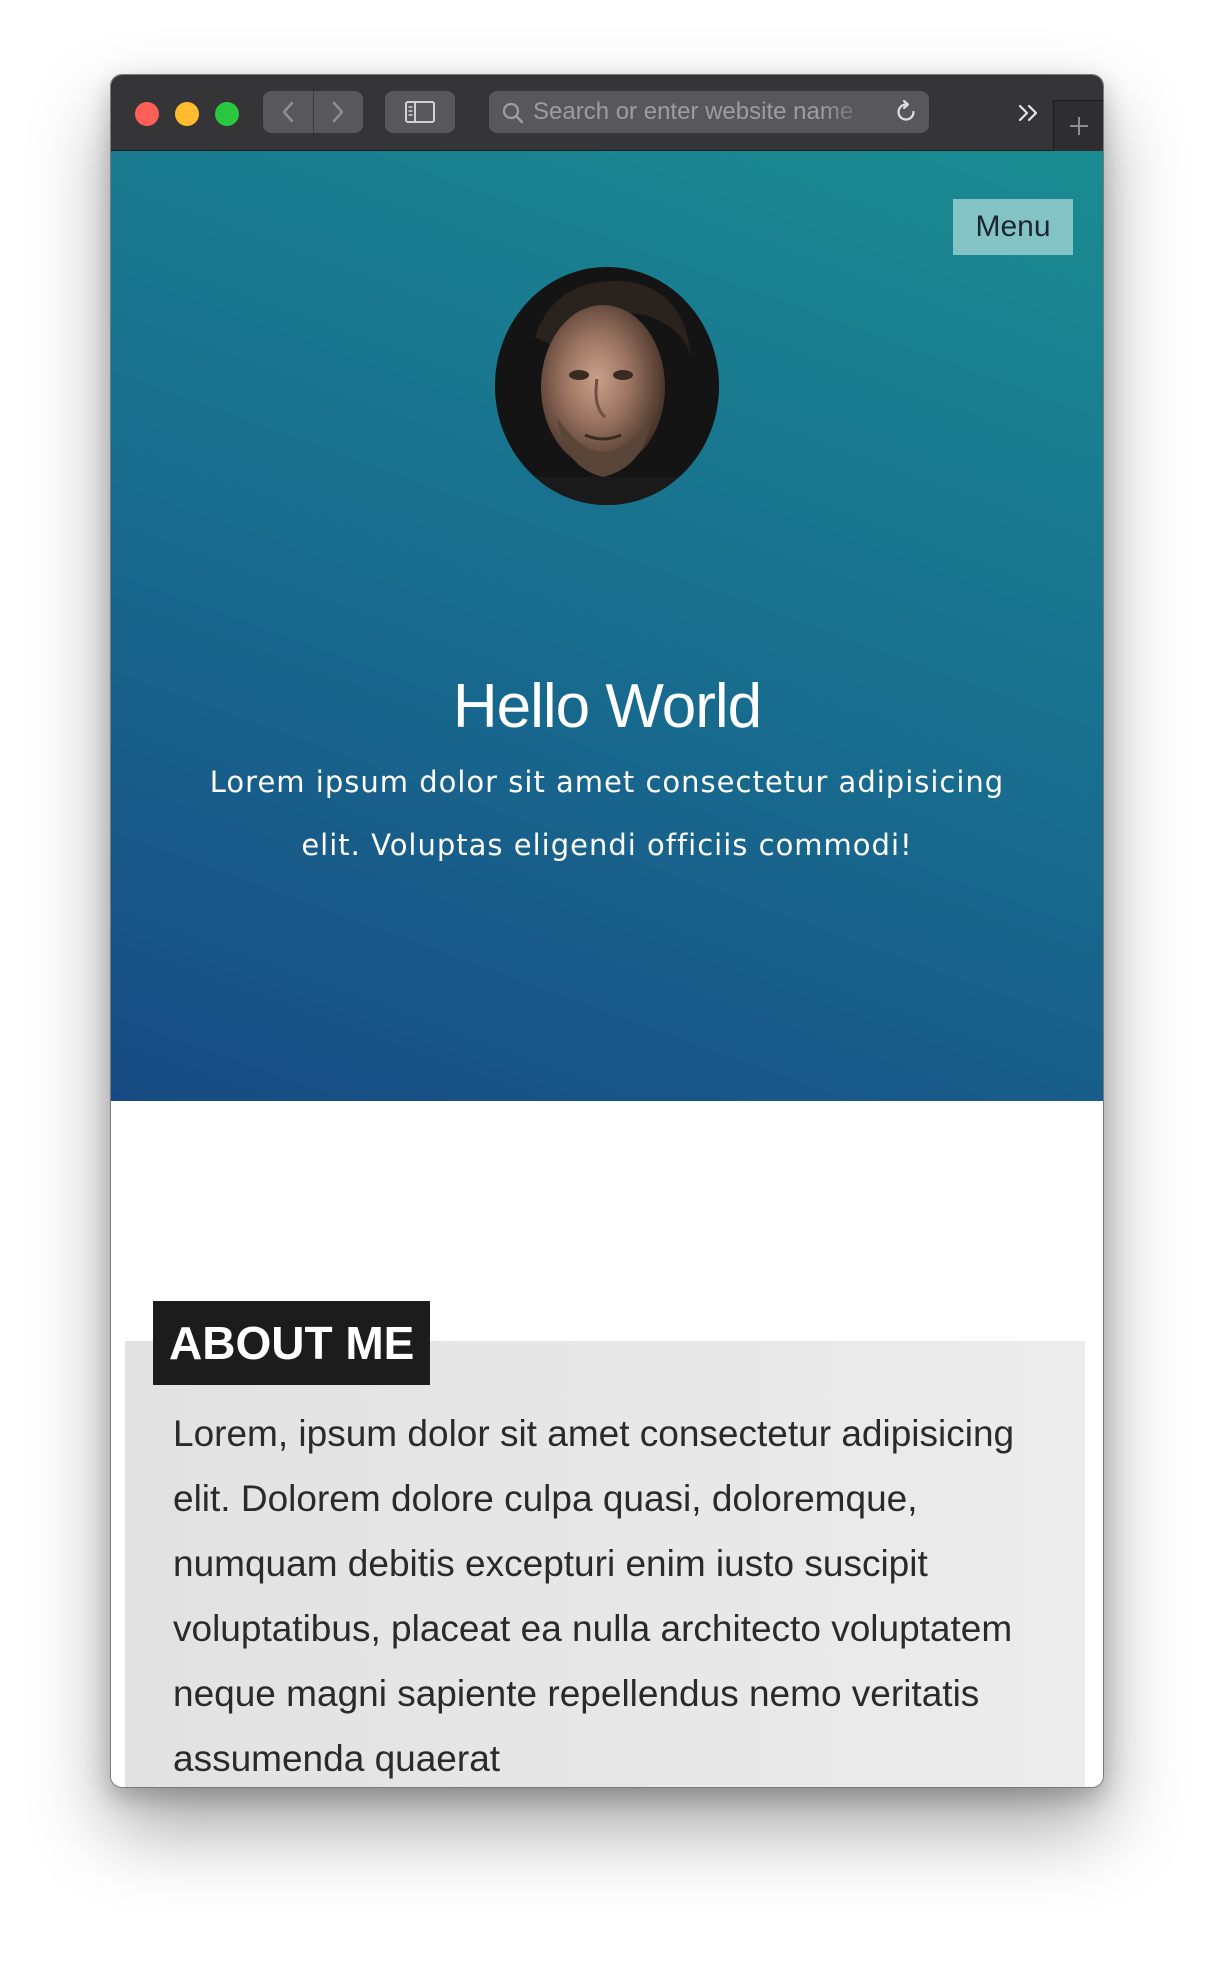 The image size is (1232, 1968). I want to click on menu-button: Menu, so click(1013, 227).